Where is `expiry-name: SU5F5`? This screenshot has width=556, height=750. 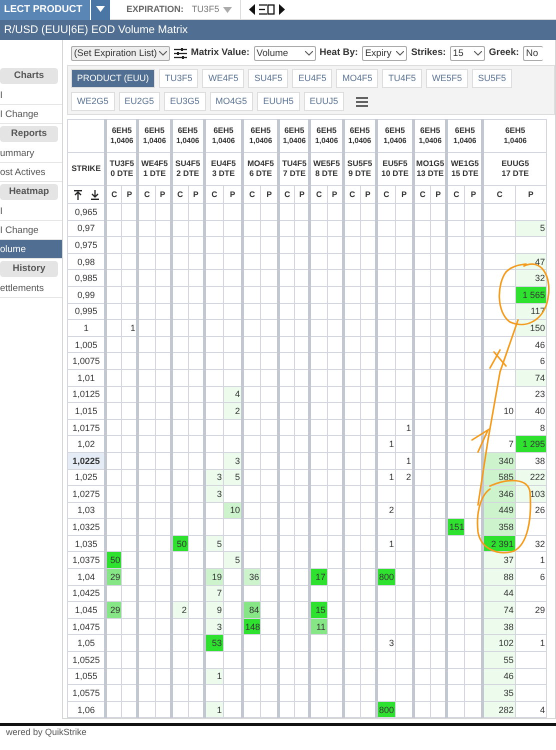 expiry-name: SU5F5 is located at coordinates (360, 164).